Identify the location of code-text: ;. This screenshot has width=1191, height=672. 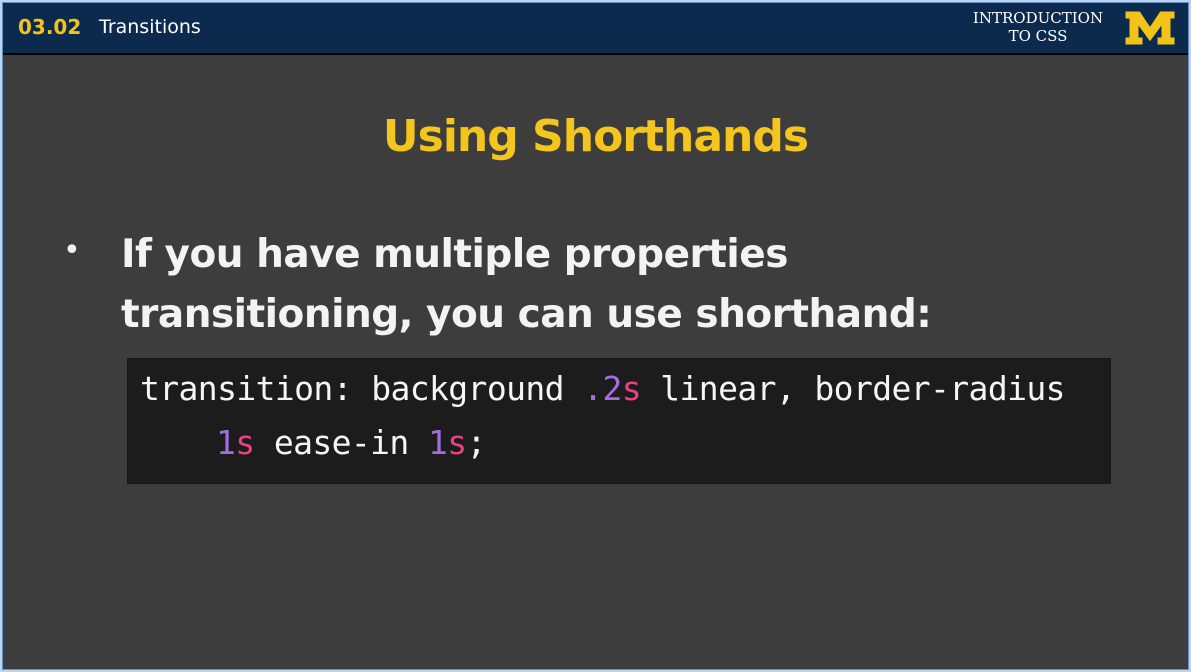
(476, 442).